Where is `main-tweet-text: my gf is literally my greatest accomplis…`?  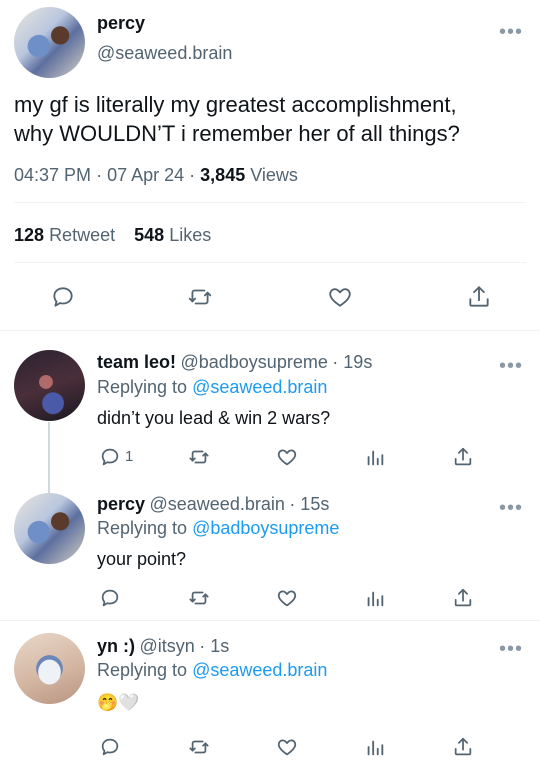
main-tweet-text: my gf is literally my greatest accomplis… is located at coordinates (274, 119).